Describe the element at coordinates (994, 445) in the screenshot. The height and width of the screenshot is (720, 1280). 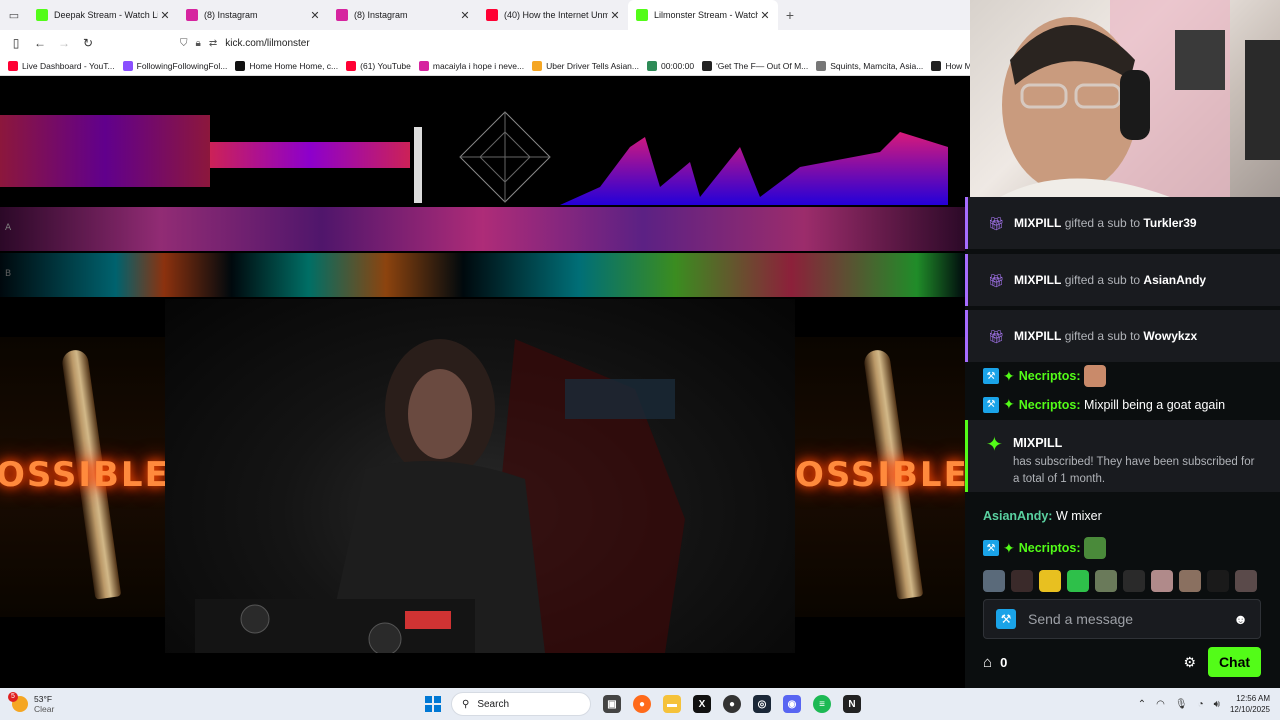
I see `sparkle-icon: ✦` at that location.